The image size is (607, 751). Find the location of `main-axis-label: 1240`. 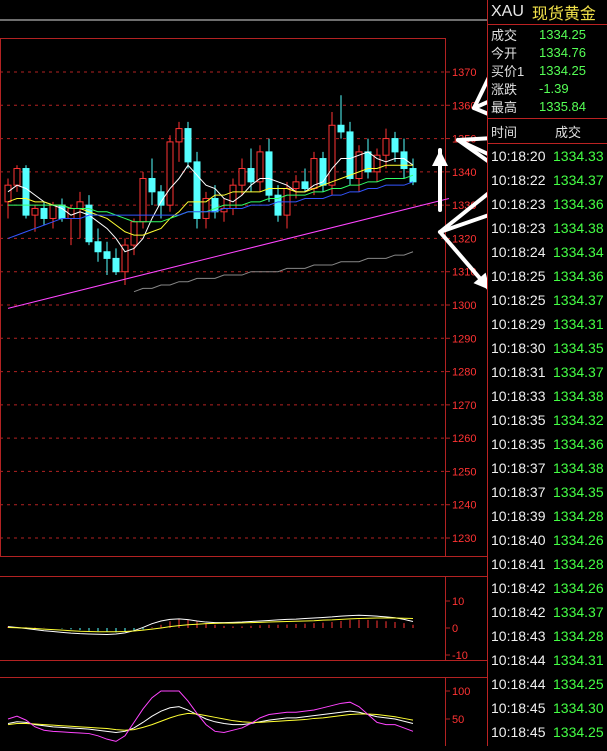

main-axis-label: 1240 is located at coordinates (464, 506).